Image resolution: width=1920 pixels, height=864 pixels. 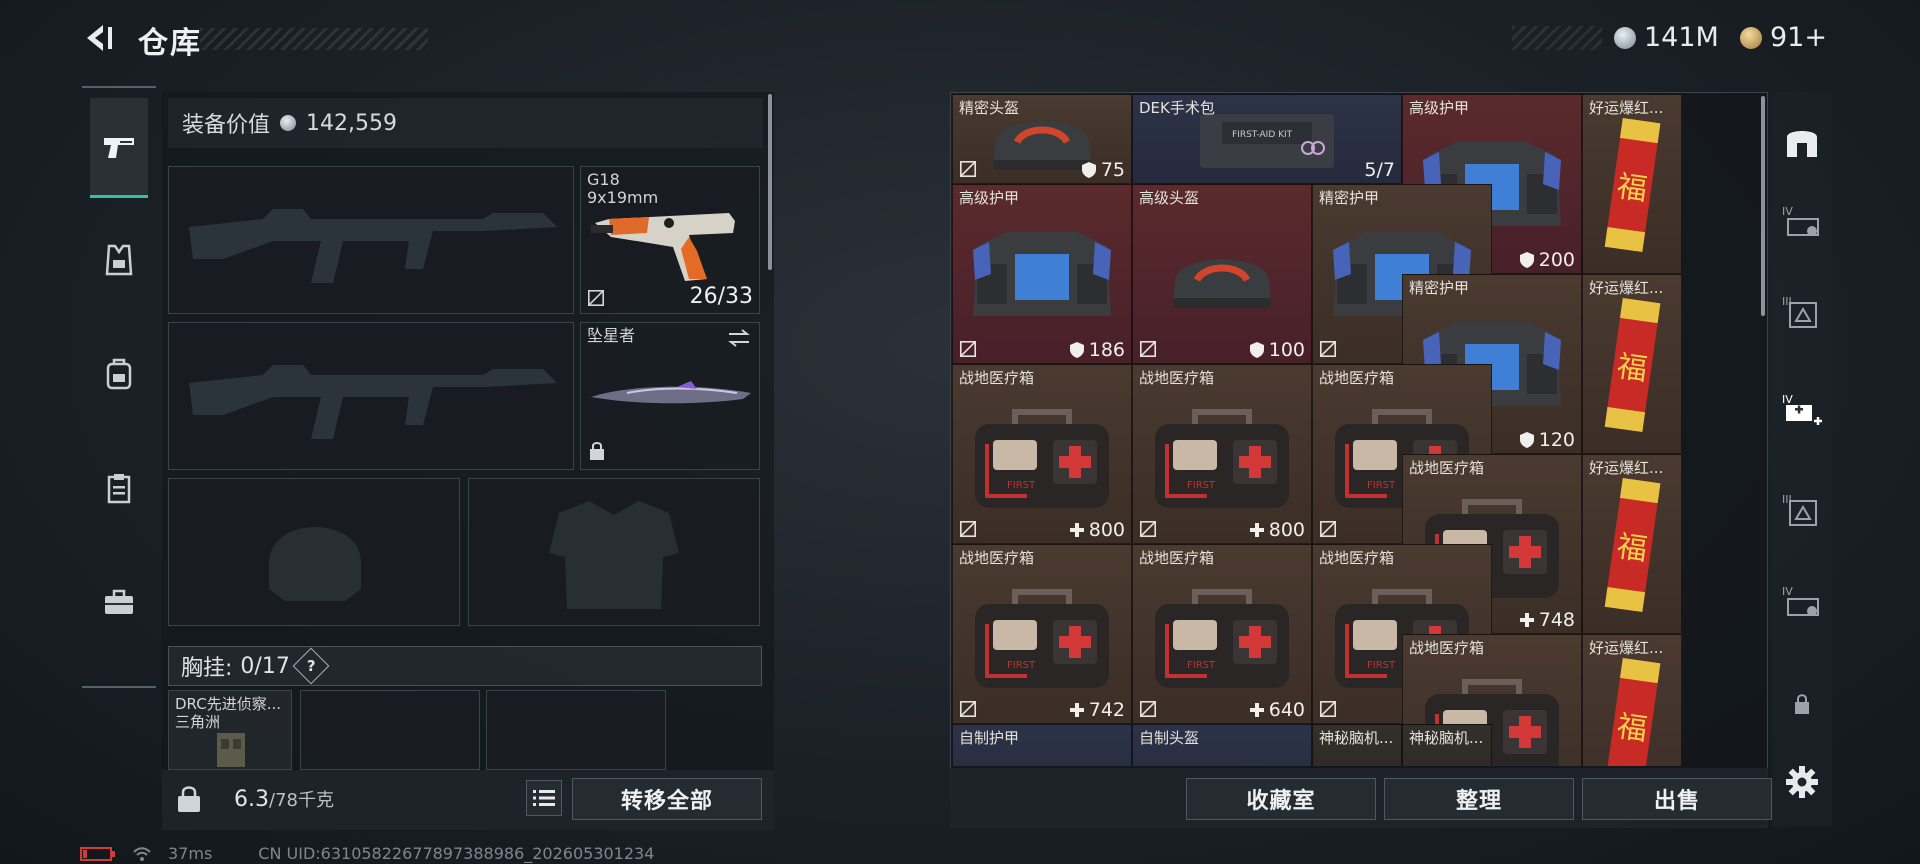 I want to click on melee-name: 坠星者, so click(x=611, y=335).